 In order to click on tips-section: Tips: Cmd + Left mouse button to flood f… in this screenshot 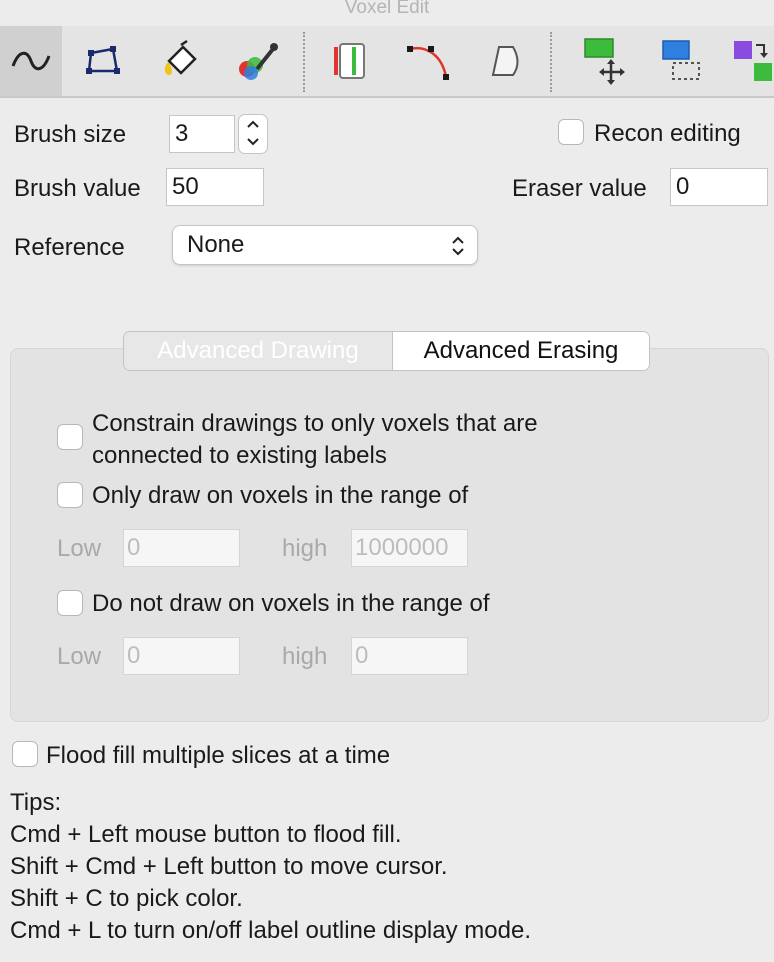, I will do `click(270, 867)`.